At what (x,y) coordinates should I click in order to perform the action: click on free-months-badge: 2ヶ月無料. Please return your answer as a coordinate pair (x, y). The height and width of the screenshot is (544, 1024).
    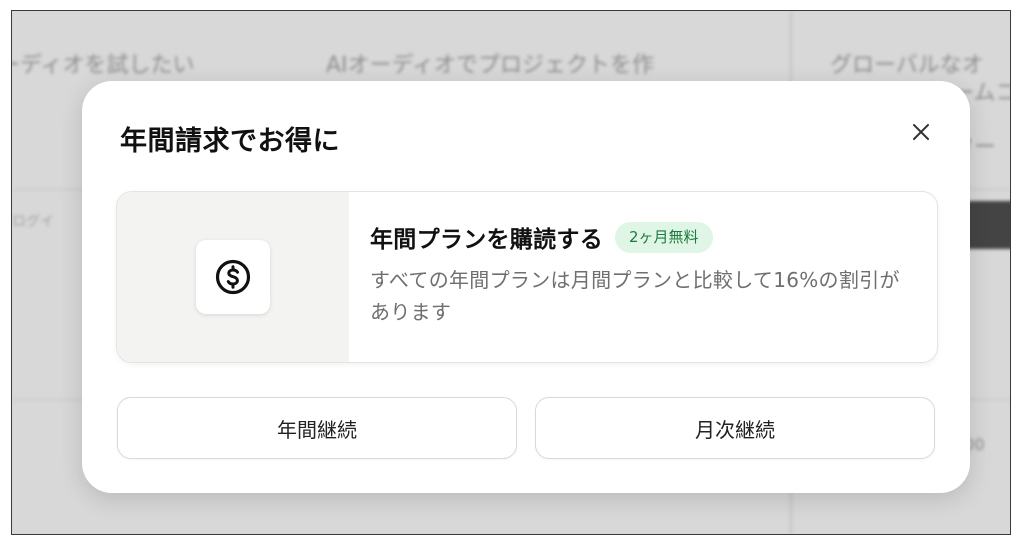
    Looking at the image, I should click on (664, 237).